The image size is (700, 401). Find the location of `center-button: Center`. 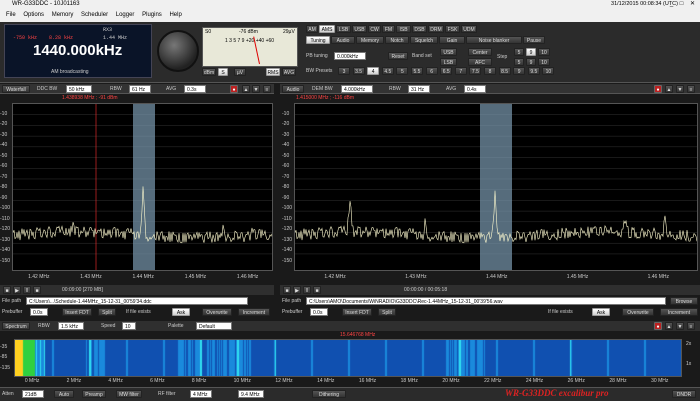

center-button: Center is located at coordinates (480, 52).